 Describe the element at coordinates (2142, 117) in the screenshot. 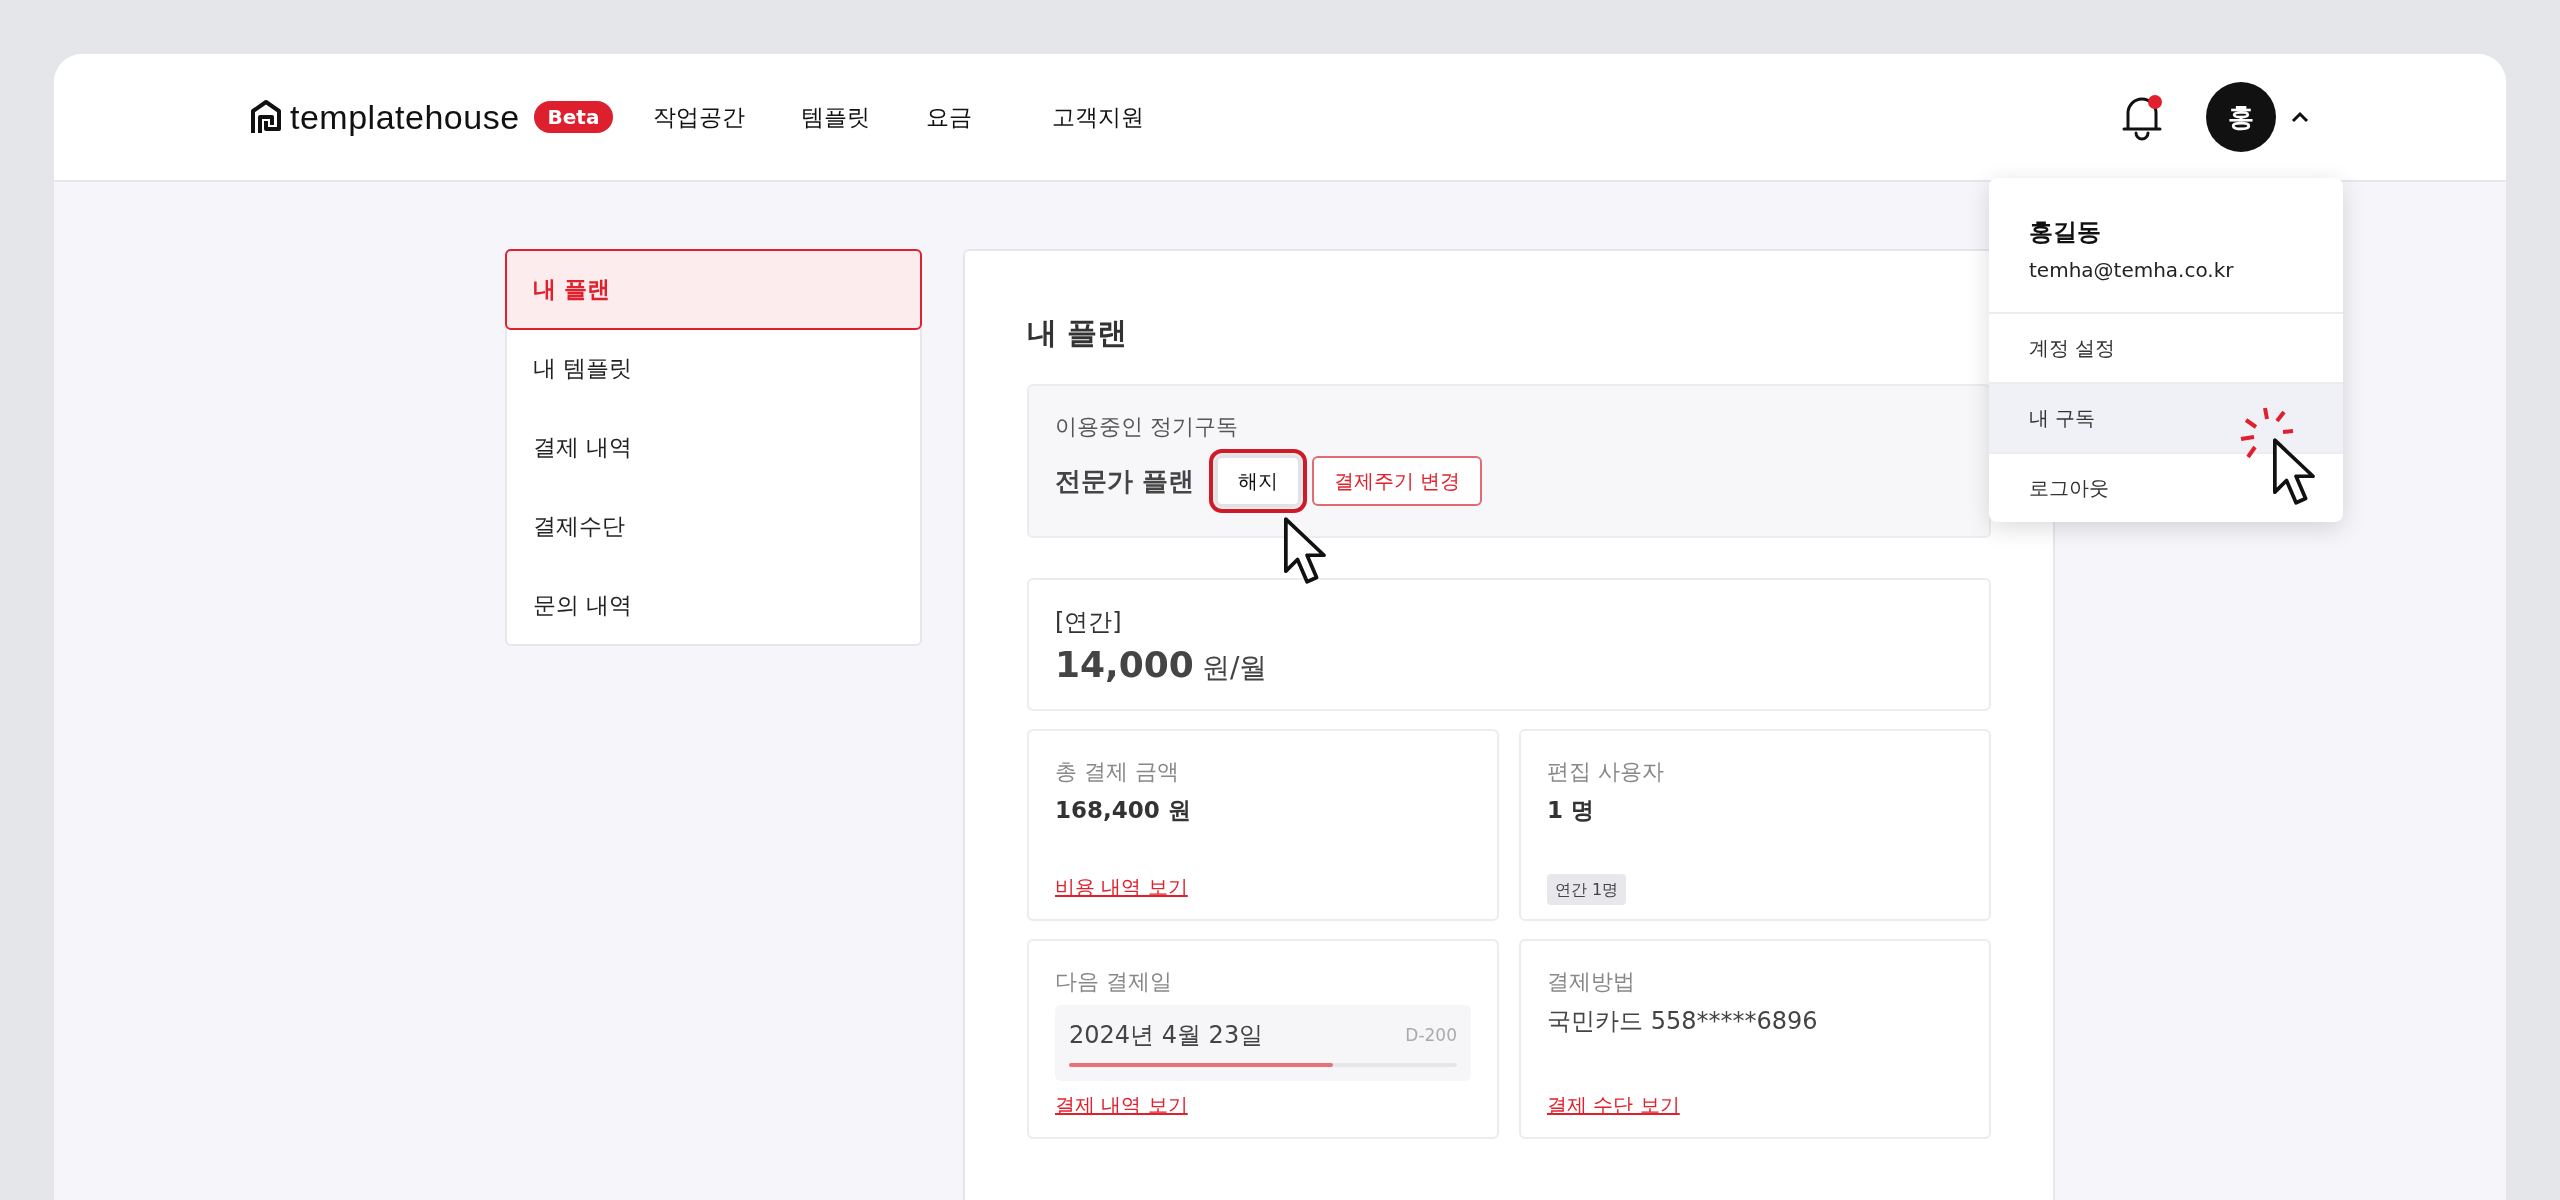

I see `notification-bell-icon` at that location.